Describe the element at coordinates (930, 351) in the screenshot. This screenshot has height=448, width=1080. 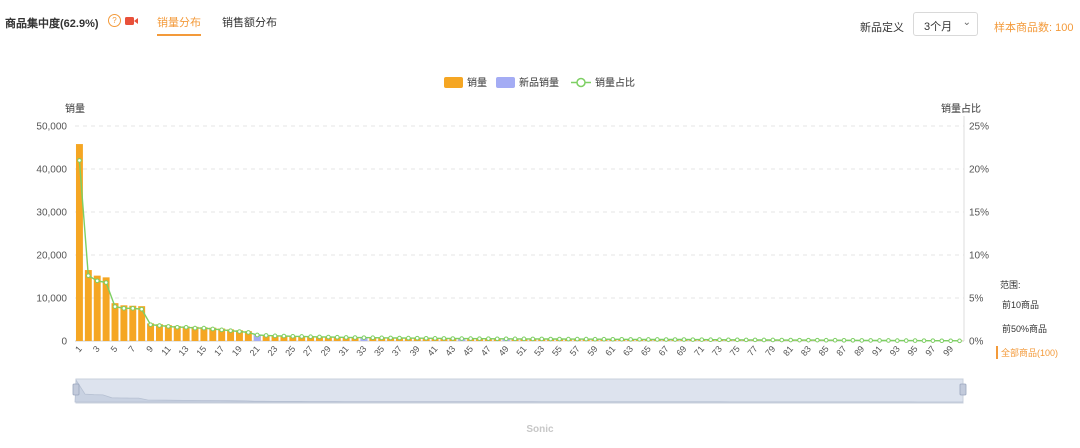
I see `x-tick-label: 97` at that location.